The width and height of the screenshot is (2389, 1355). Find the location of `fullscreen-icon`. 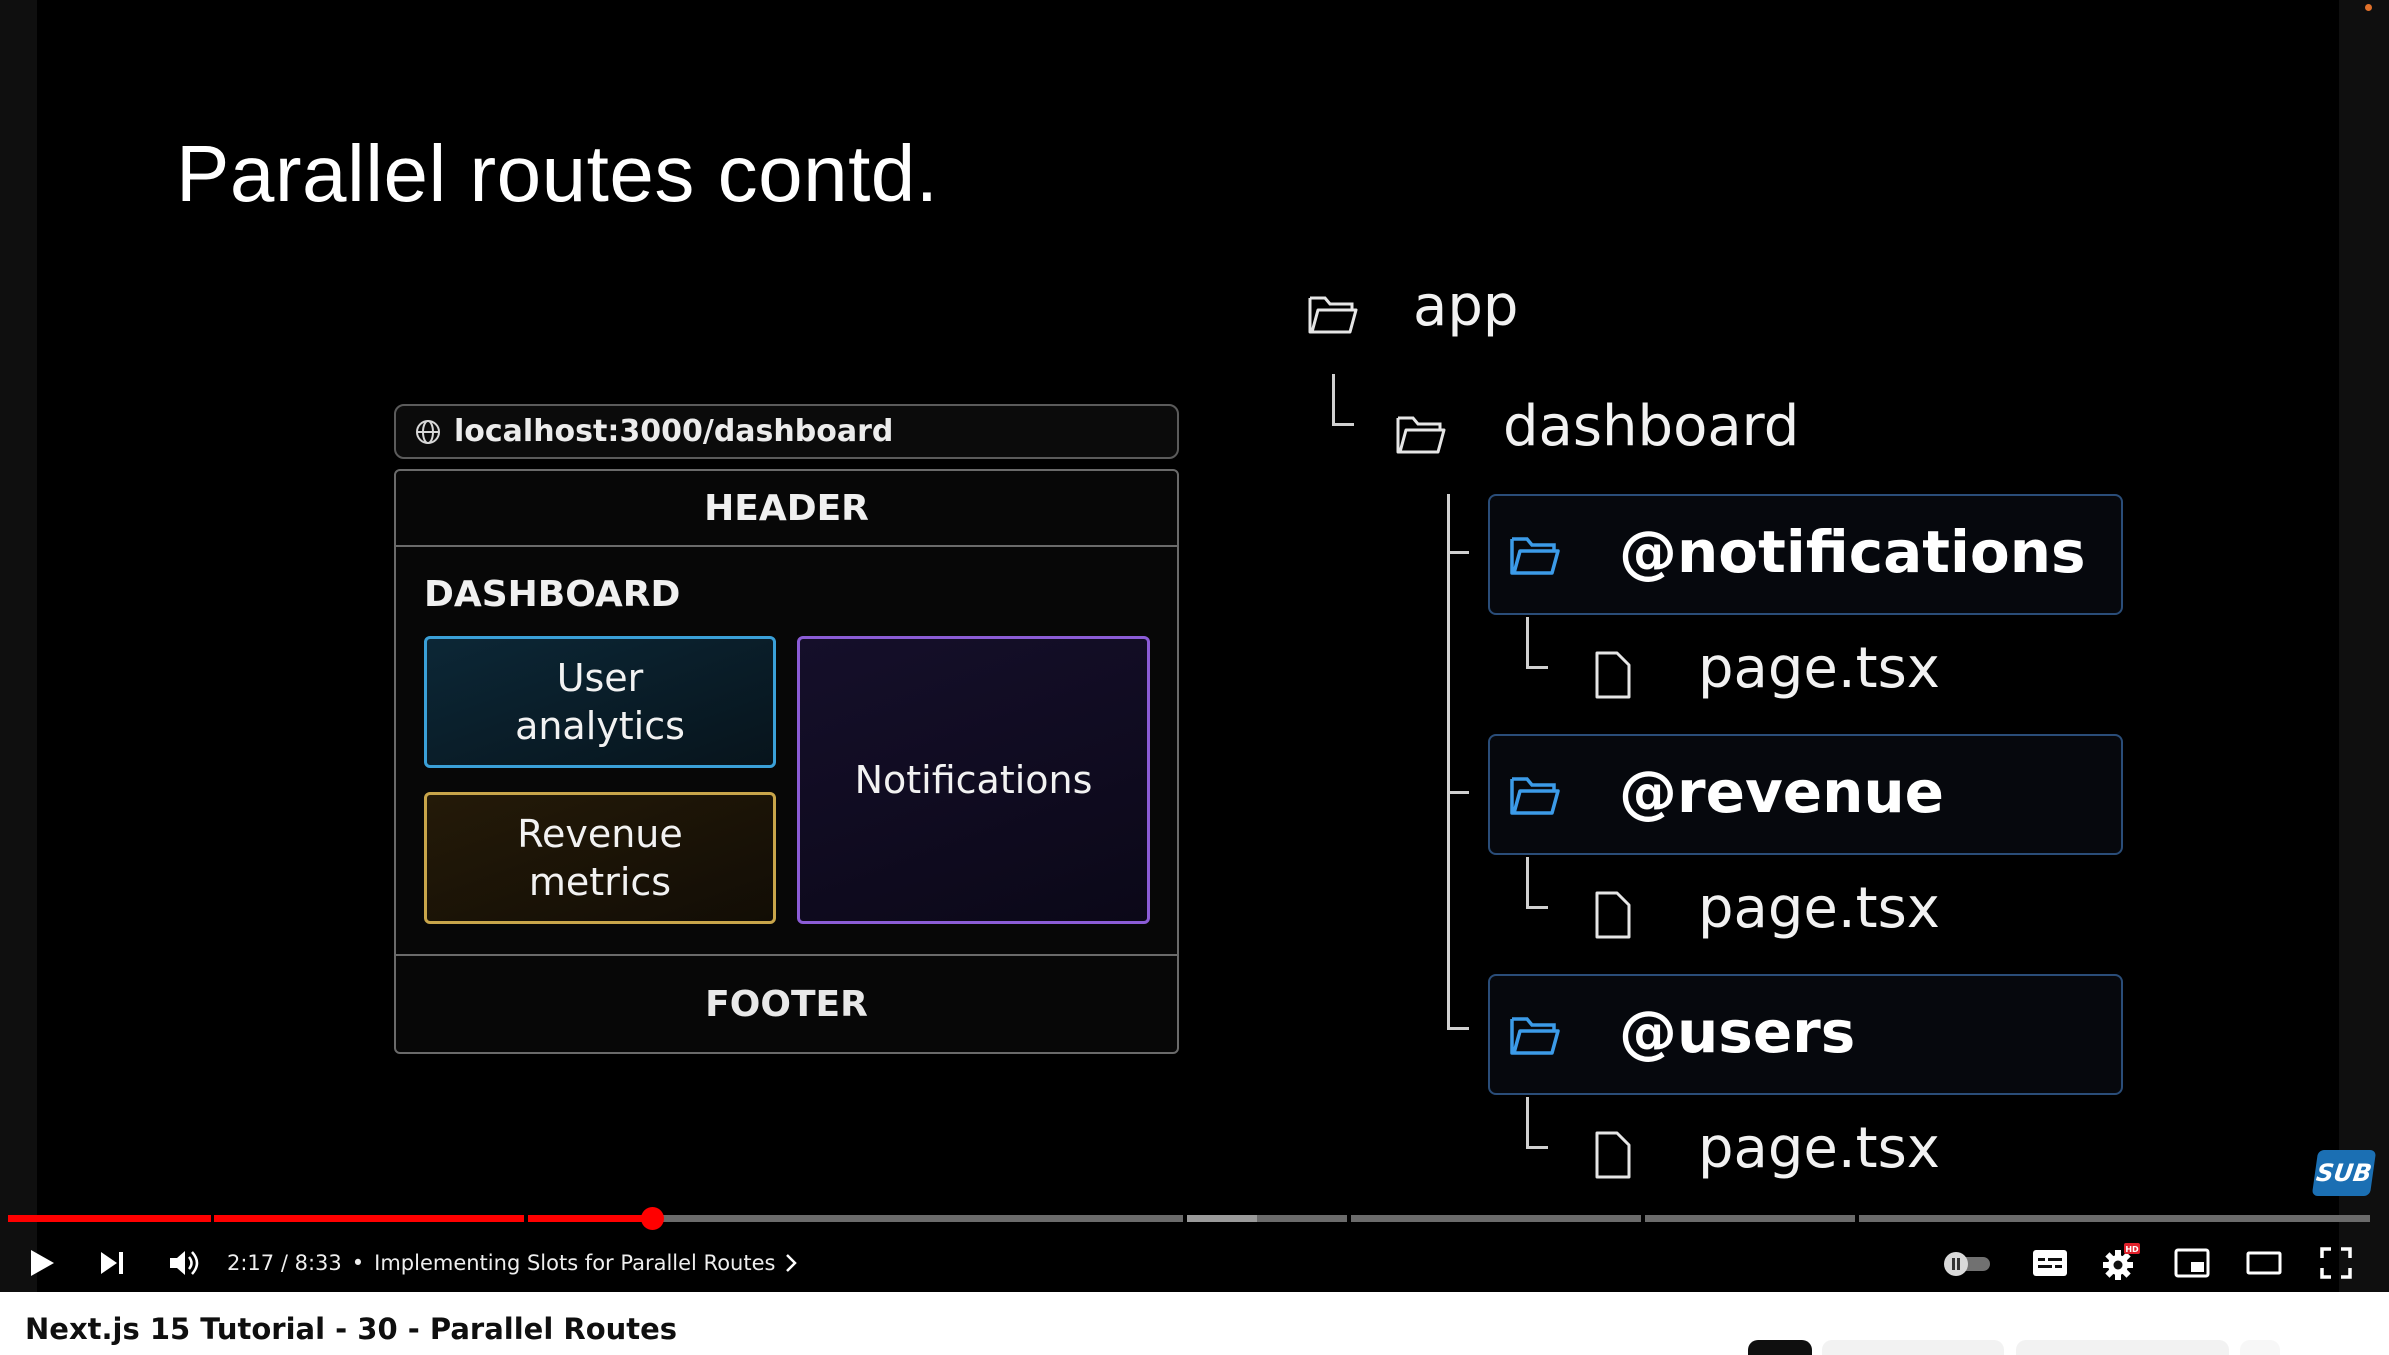

fullscreen-icon is located at coordinates (2336, 1262).